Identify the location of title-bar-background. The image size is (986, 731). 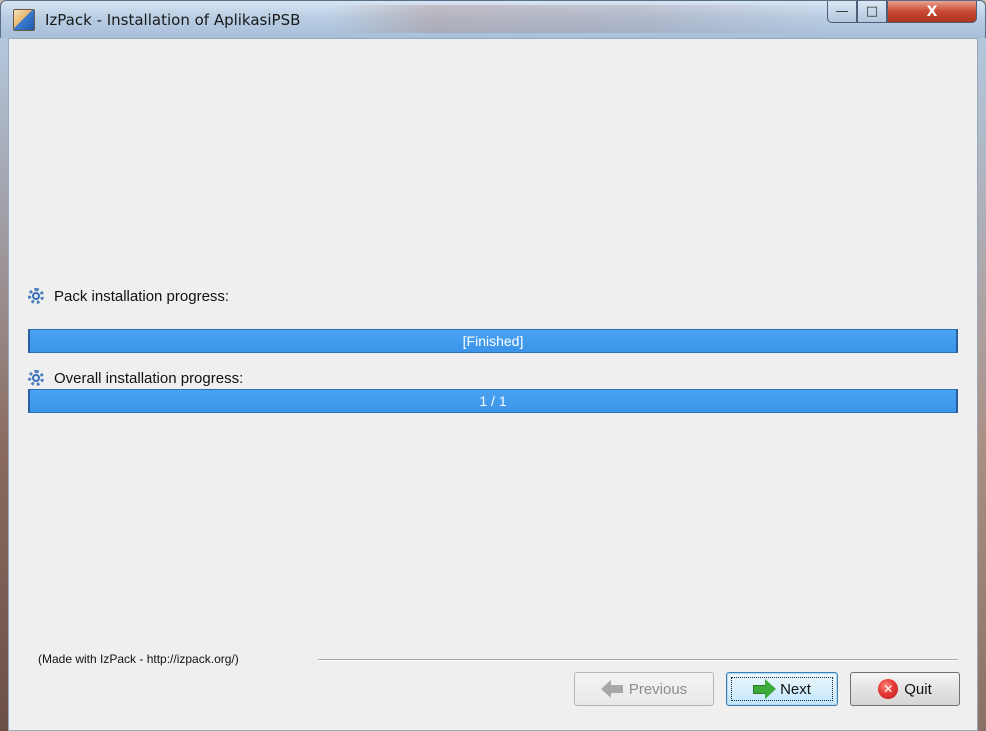
(581, 19).